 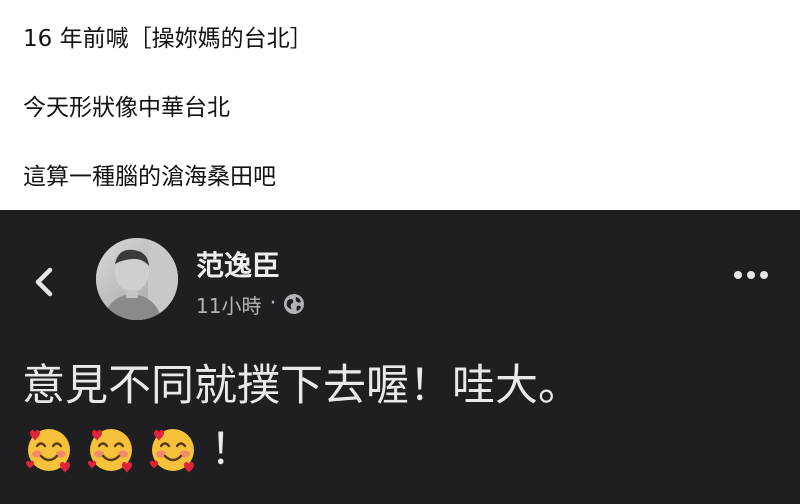 I want to click on emoji-row-punctuation: ！, so click(x=231, y=450).